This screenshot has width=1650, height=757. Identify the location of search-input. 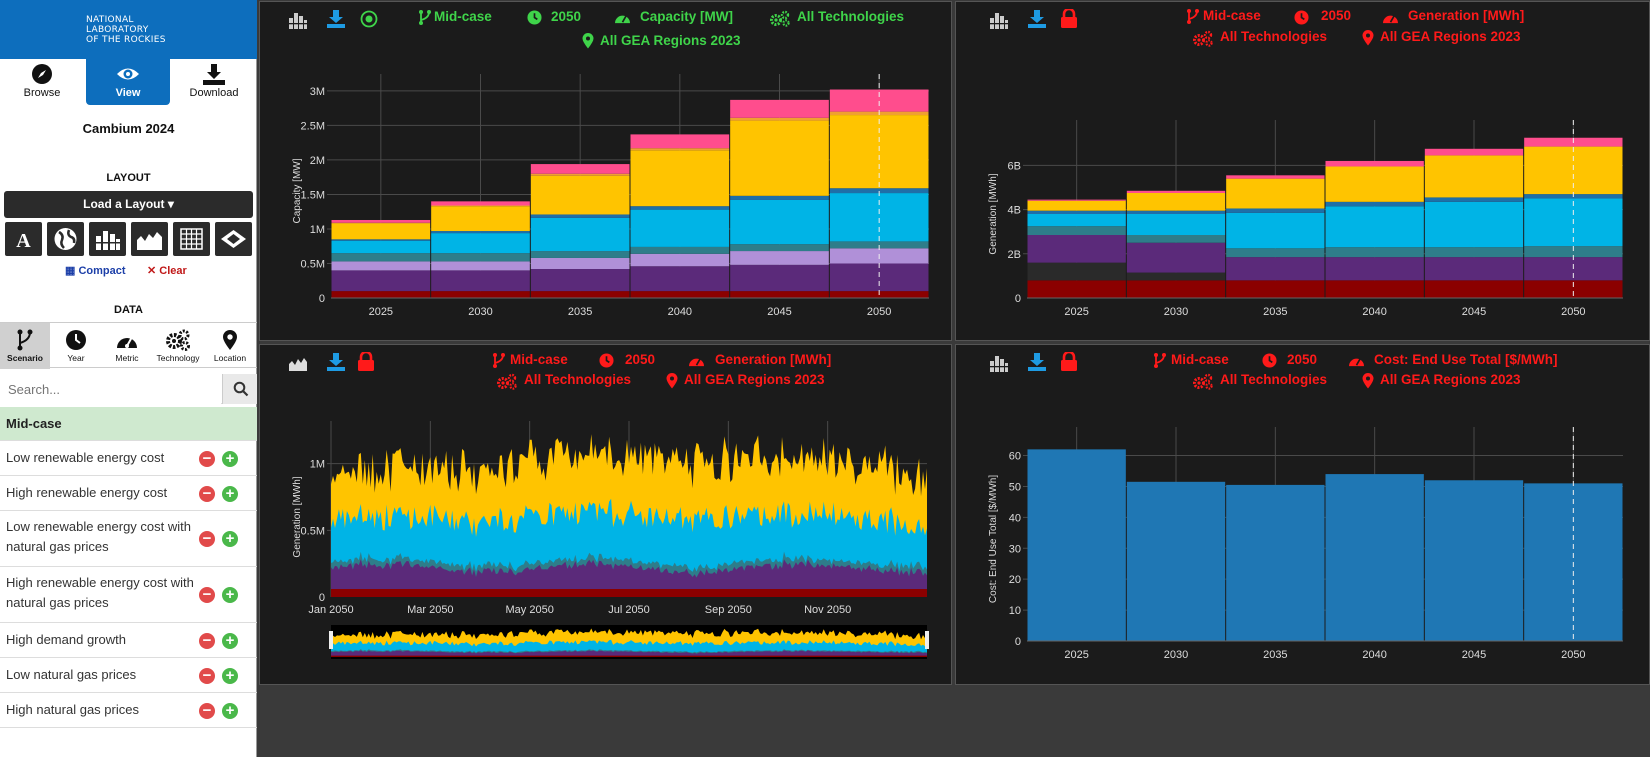
(110, 389).